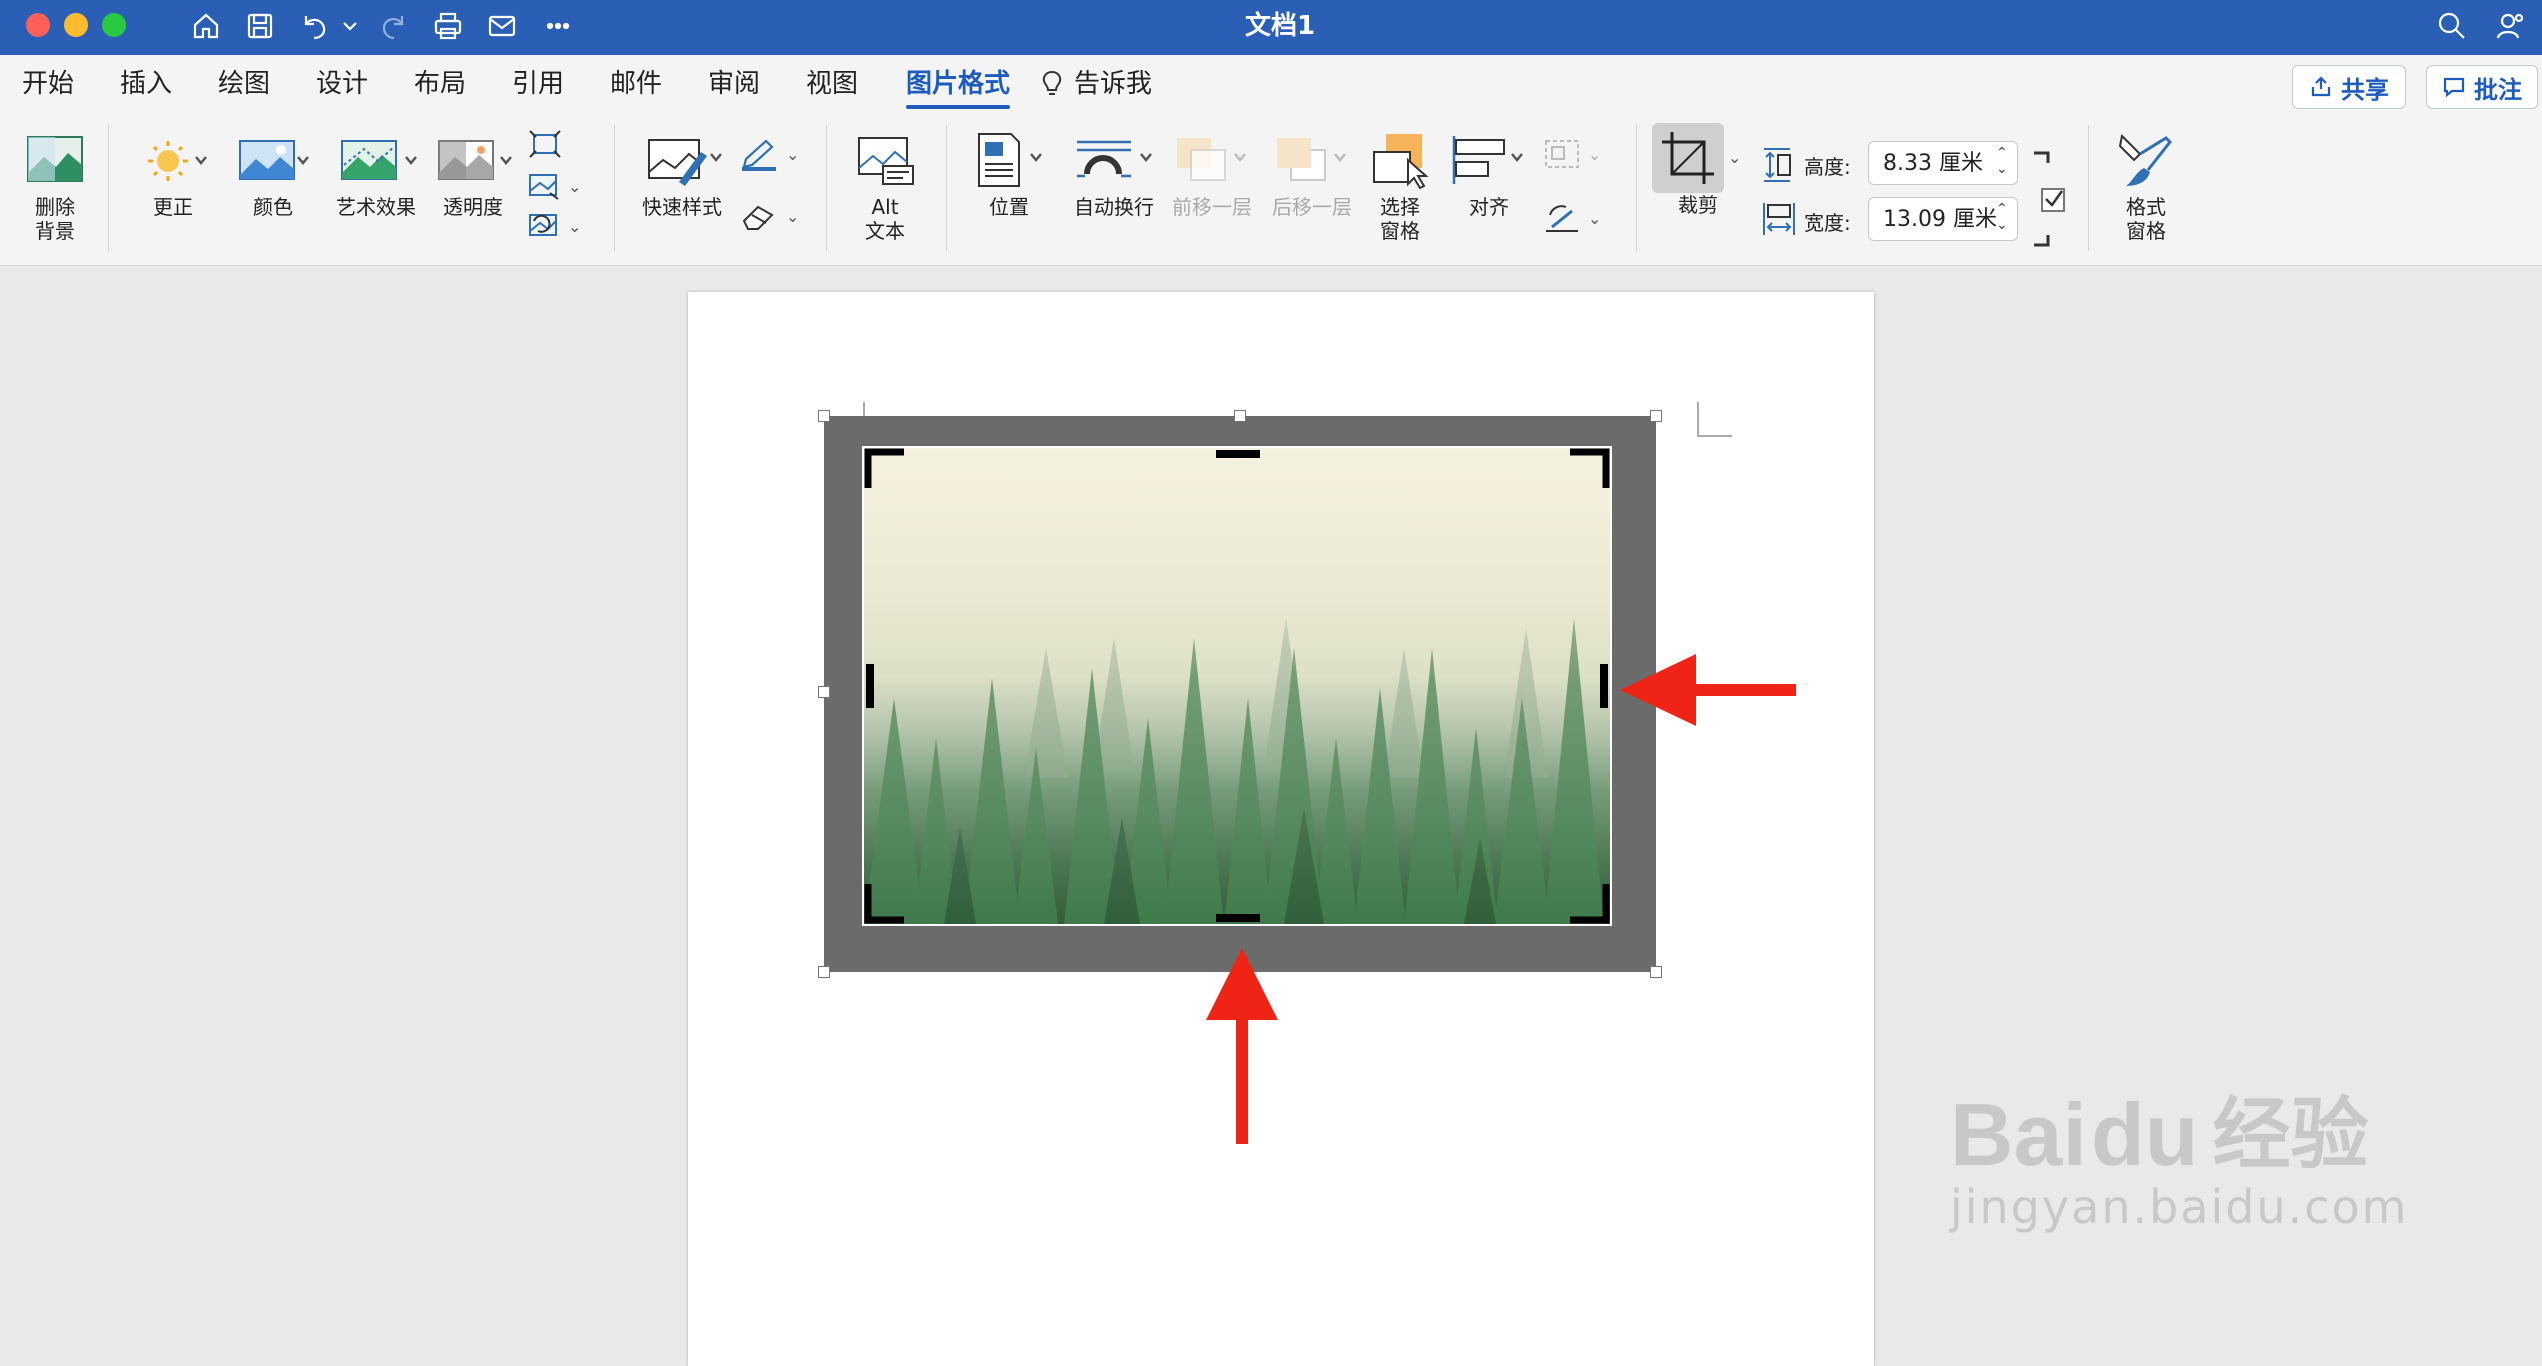 Image resolution: width=2542 pixels, height=1366 pixels. Describe the element at coordinates (1688, 158) in the screenshot. I see `crop-icon` at that location.